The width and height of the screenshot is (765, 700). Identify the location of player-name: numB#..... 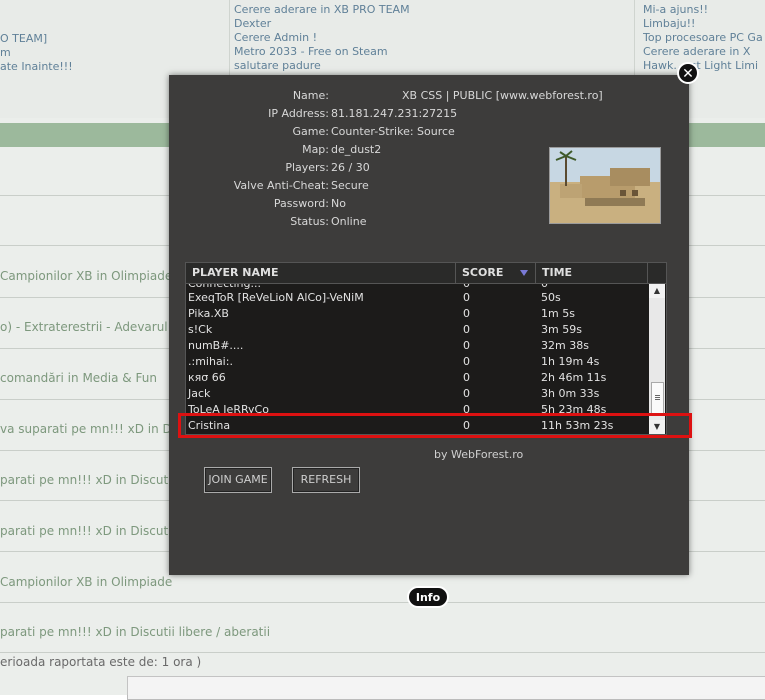
(216, 345).